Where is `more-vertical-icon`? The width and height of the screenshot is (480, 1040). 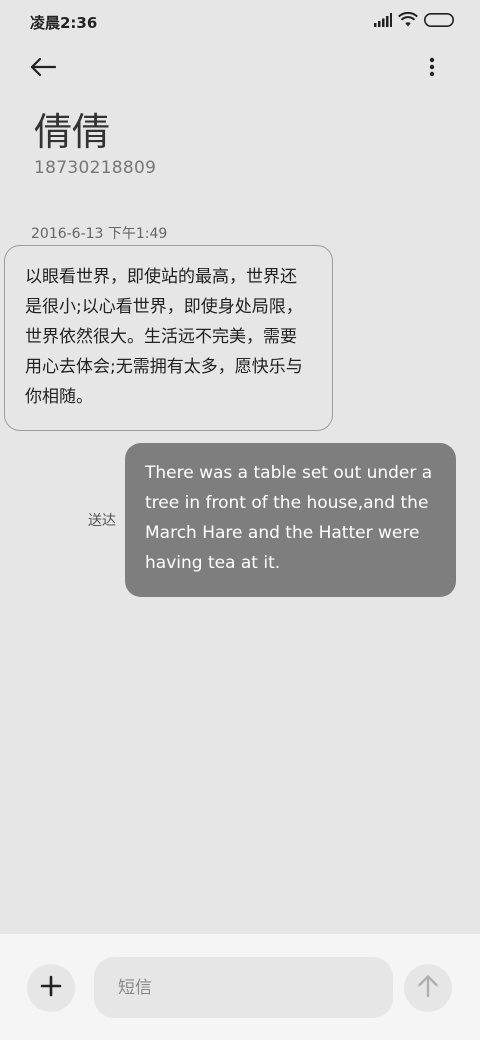 more-vertical-icon is located at coordinates (432, 69).